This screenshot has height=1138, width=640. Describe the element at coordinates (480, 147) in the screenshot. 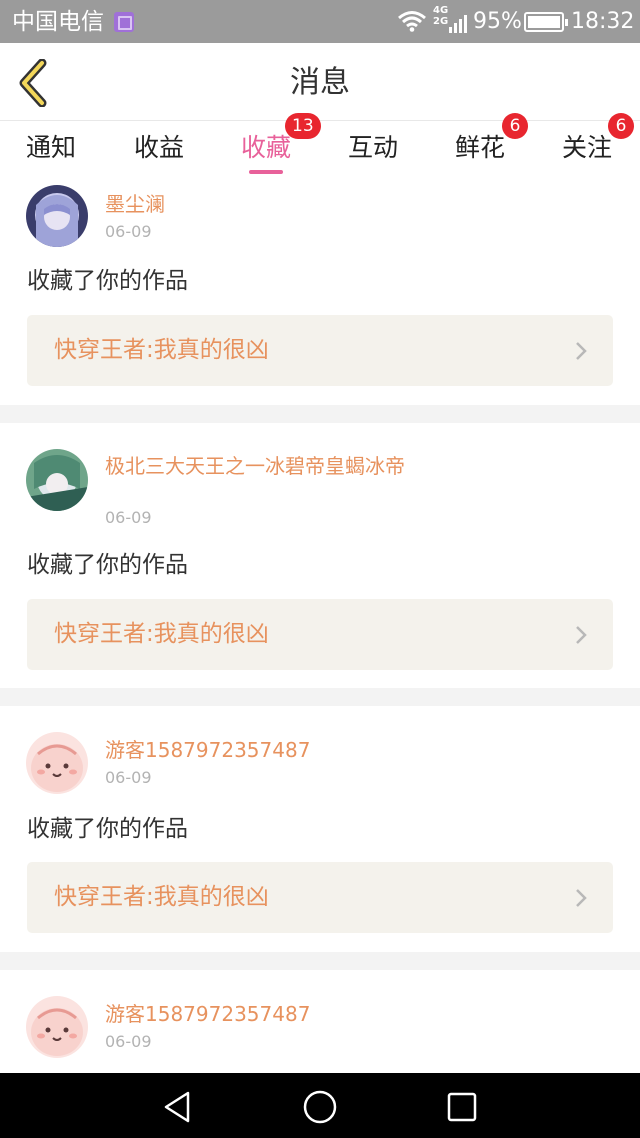

I see `tab-label: 鲜花` at that location.